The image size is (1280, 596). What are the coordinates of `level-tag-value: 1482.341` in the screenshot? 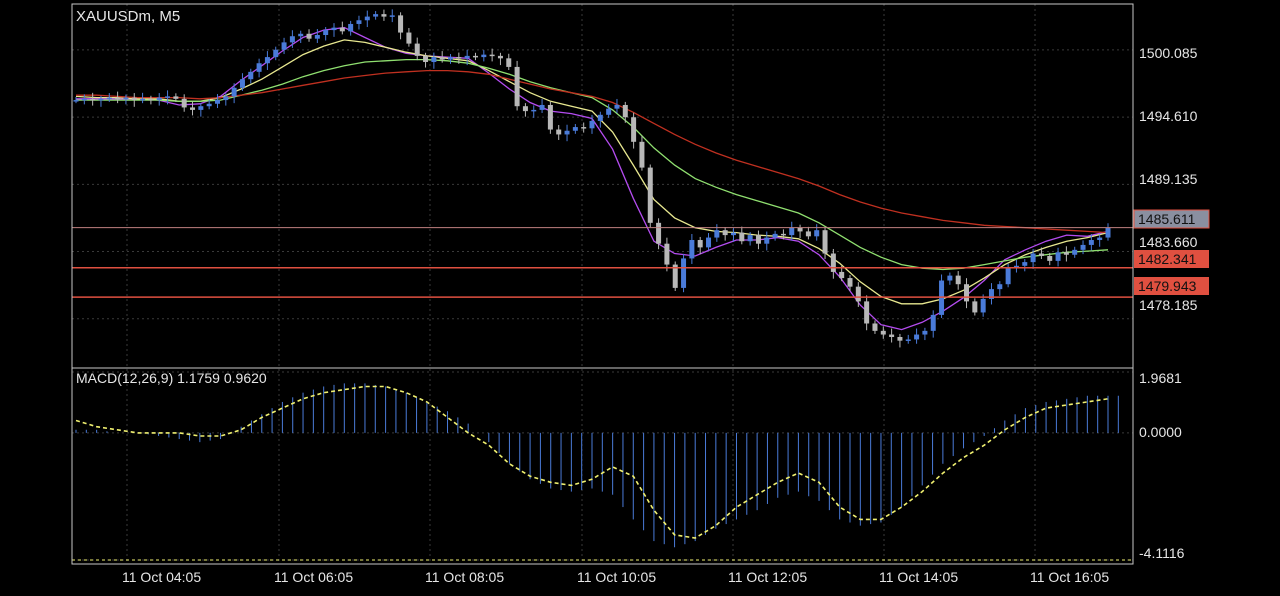 It's located at (1167, 259).